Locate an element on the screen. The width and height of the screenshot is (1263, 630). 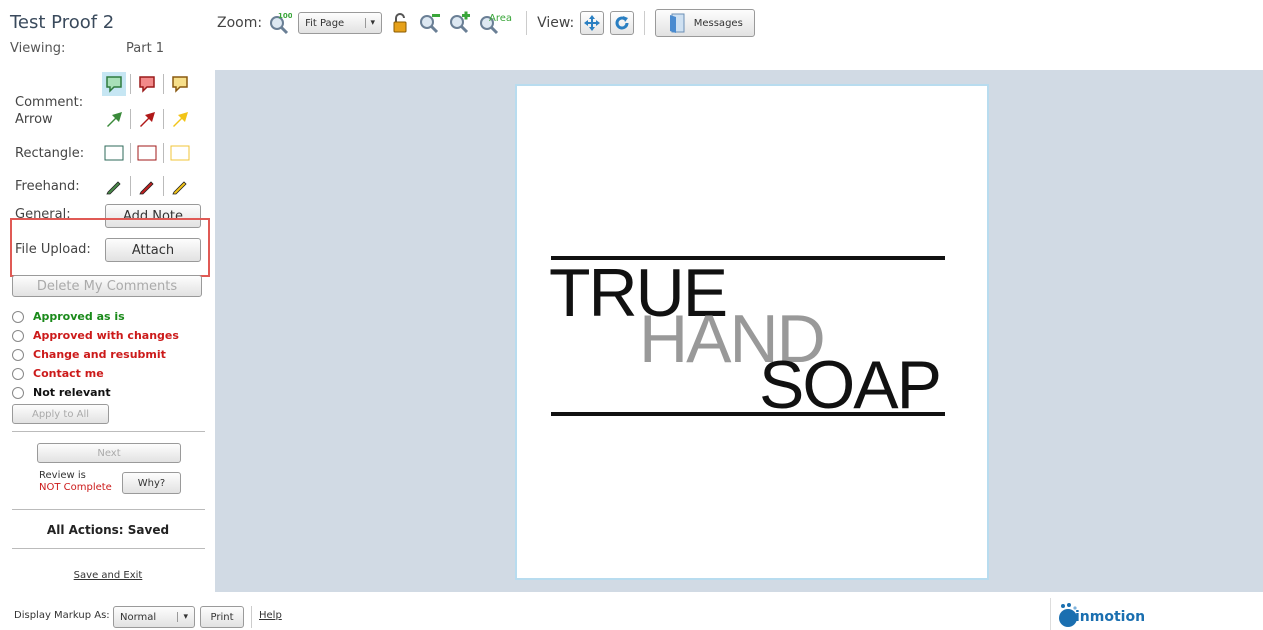
comment-tools is located at coordinates (147, 84).